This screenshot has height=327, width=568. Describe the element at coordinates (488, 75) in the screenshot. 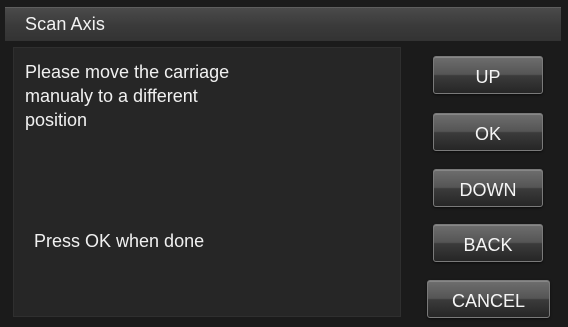

I see `up-button: UP` at that location.